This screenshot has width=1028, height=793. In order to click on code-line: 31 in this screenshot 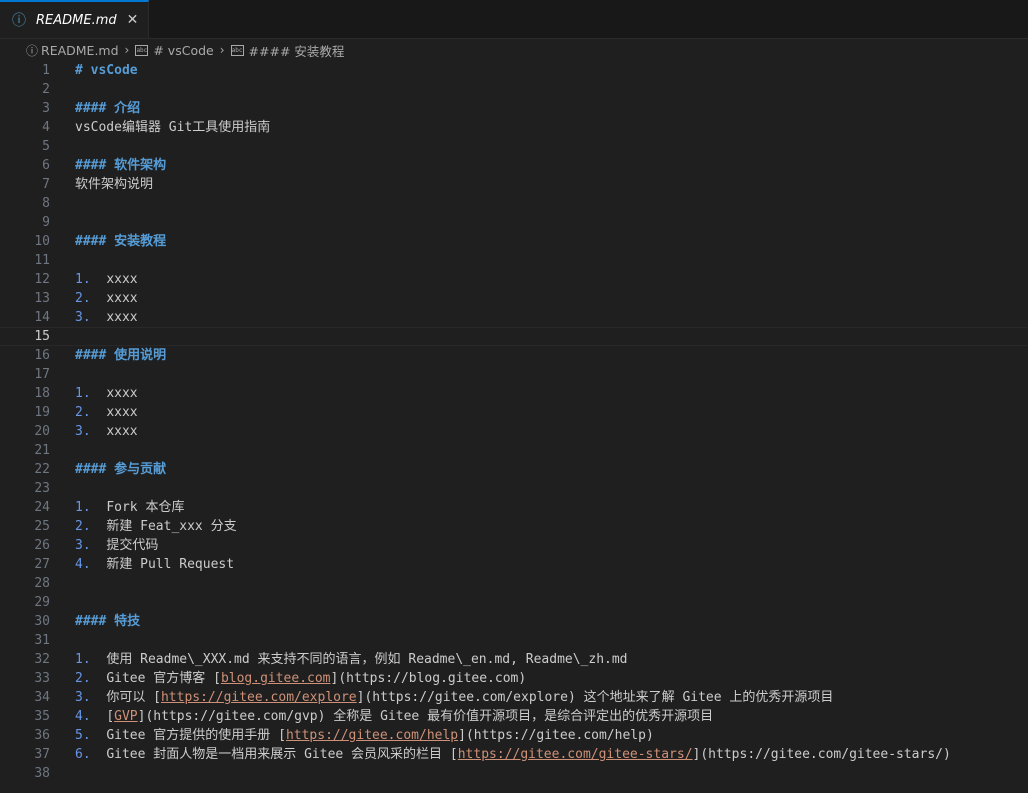, I will do `click(514, 640)`.